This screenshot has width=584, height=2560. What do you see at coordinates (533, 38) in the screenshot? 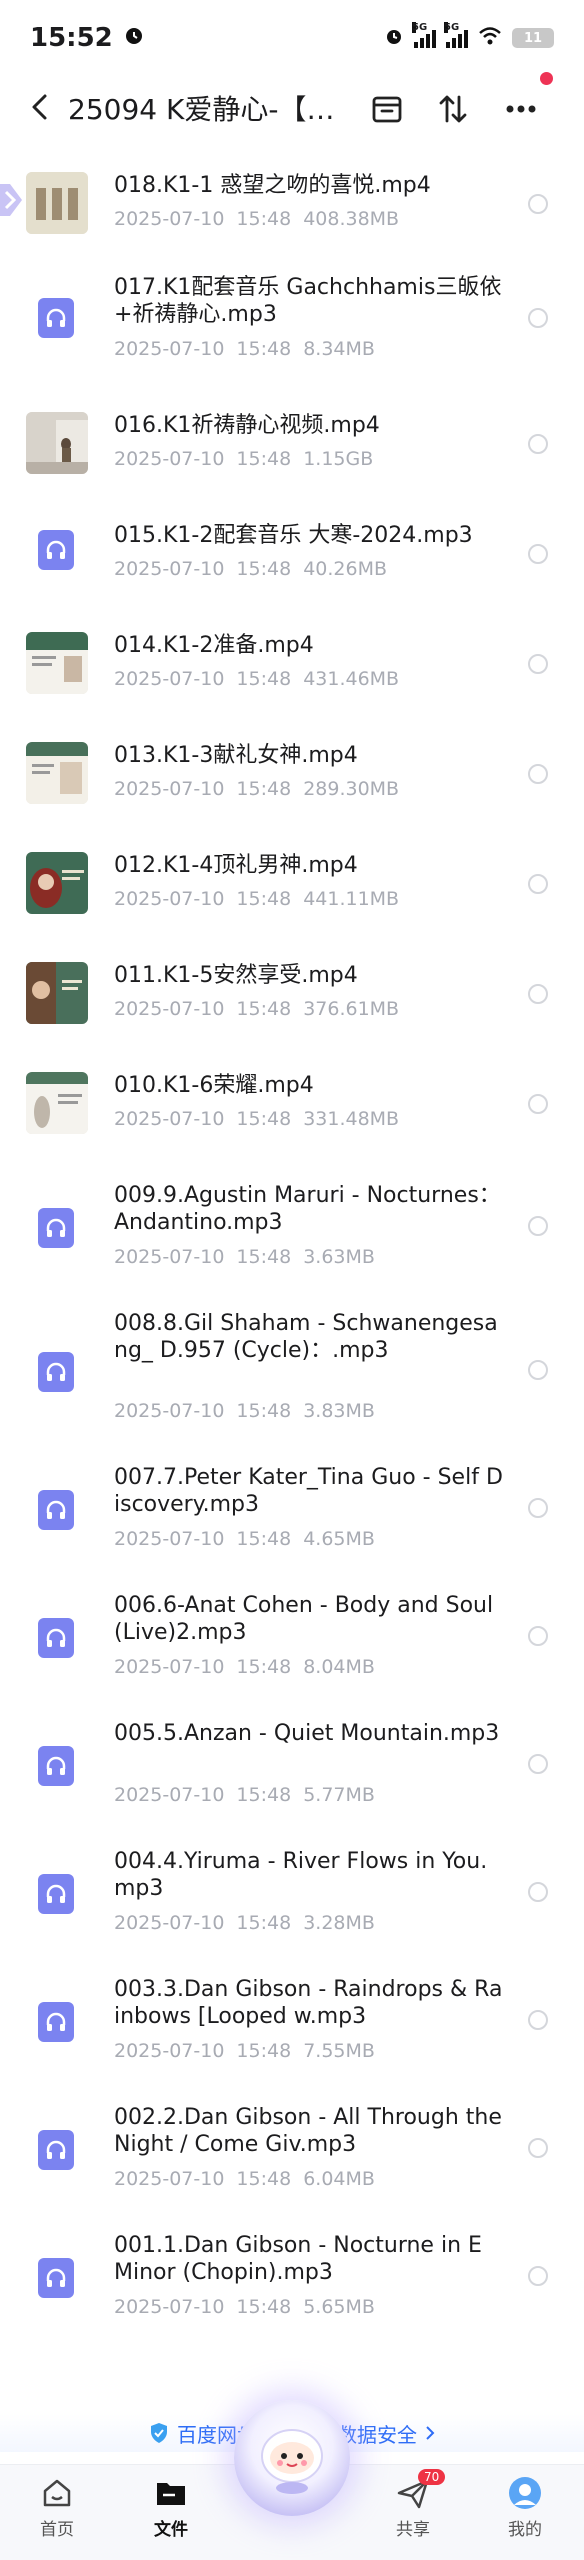
I see `battery-level: 11` at bounding box center [533, 38].